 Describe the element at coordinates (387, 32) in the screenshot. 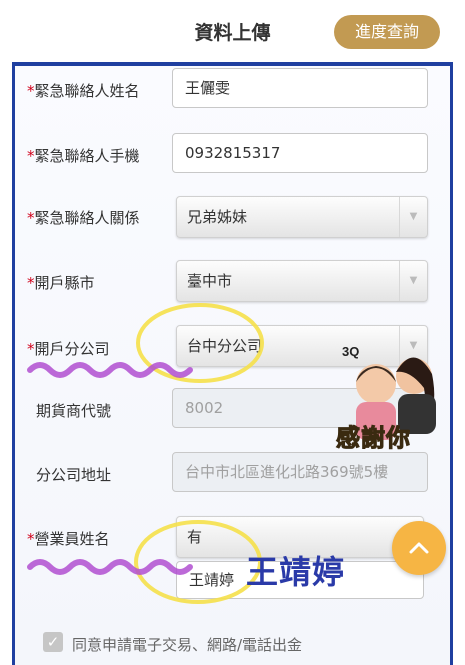

I see `progress-query-button: 進度查詢` at that location.